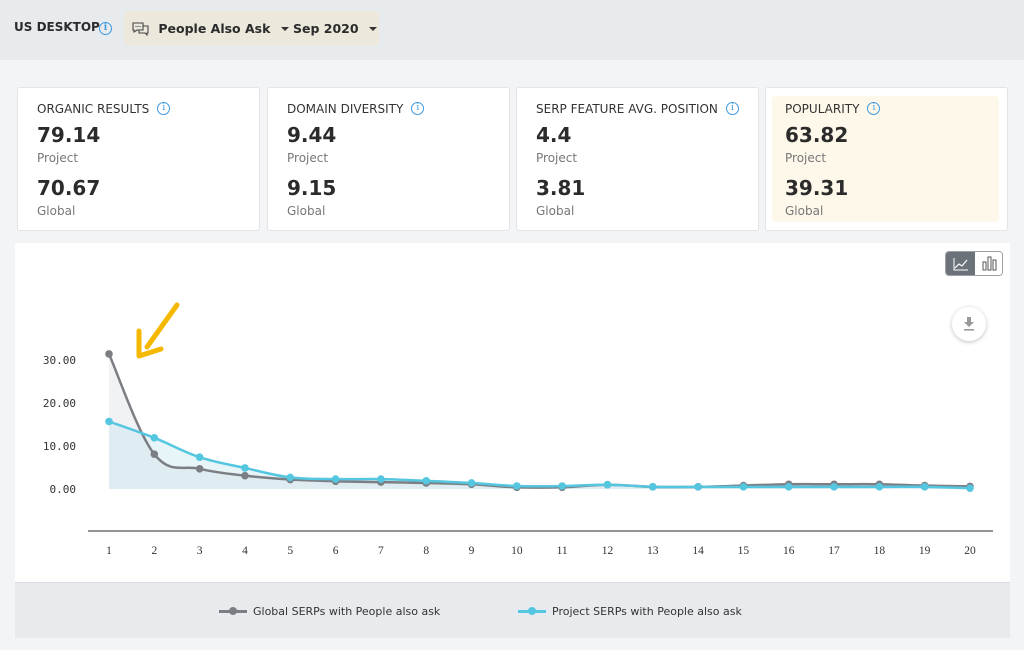 Image resolution: width=1024 pixels, height=650 pixels. What do you see at coordinates (347, 611) in the screenshot?
I see `legend-label: Global SERPs with People also ask` at bounding box center [347, 611].